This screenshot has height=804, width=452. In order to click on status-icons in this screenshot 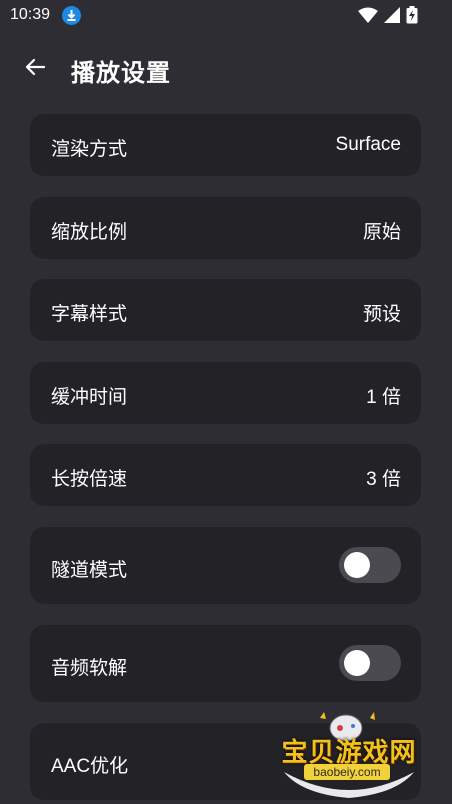, I will do `click(388, 17)`.